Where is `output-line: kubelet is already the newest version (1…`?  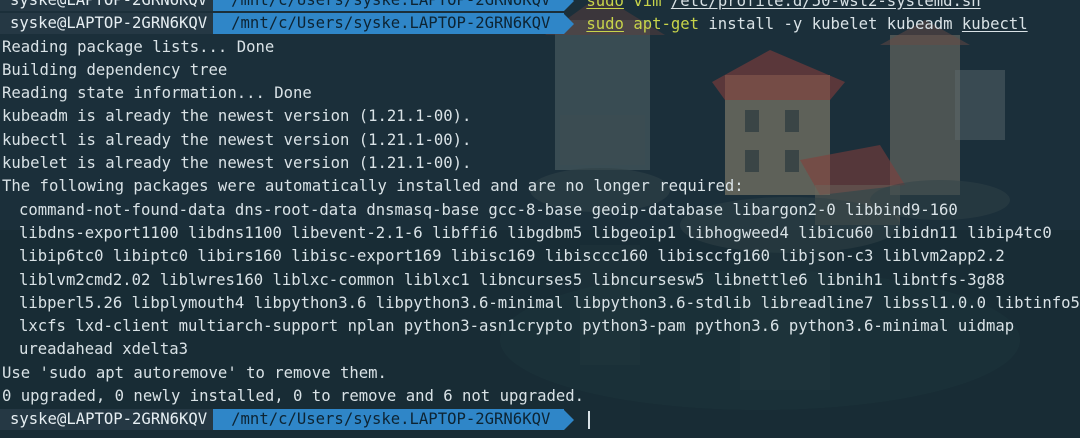
output-line: kubelet is already the newest version (1… is located at coordinates (237, 163).